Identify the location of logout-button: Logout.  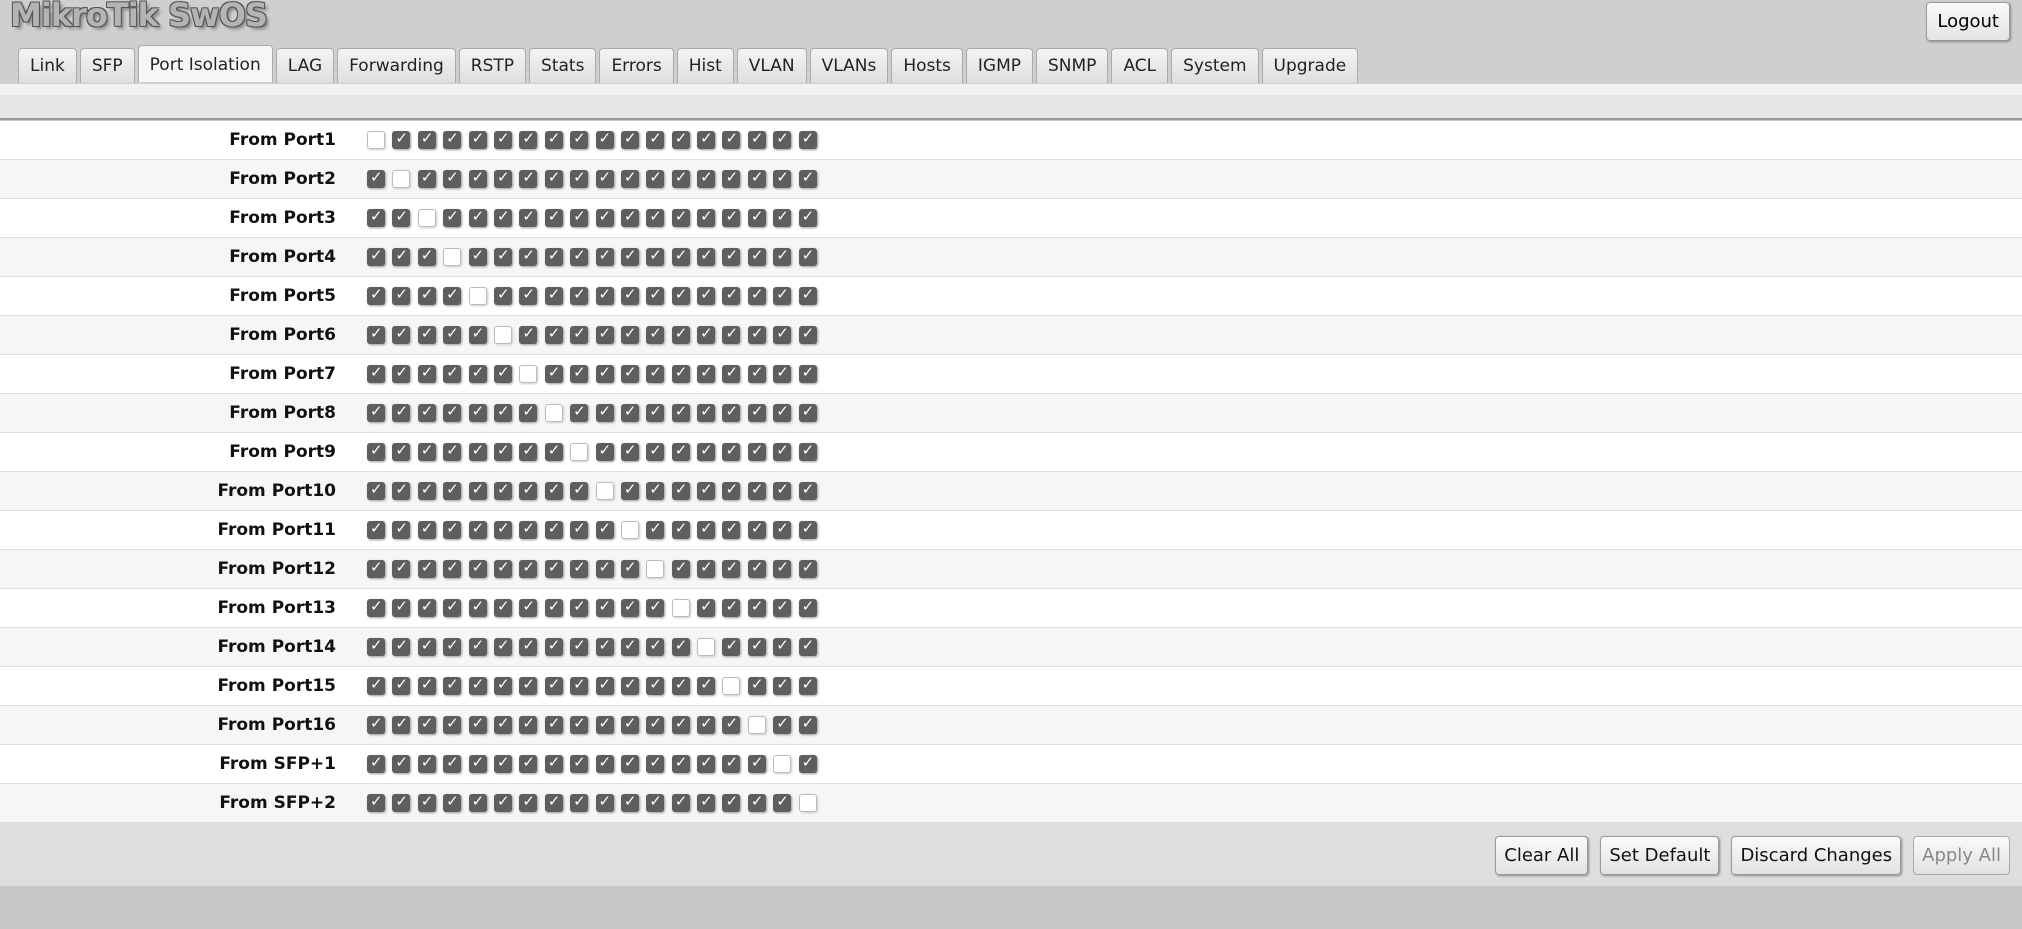
(1968, 21).